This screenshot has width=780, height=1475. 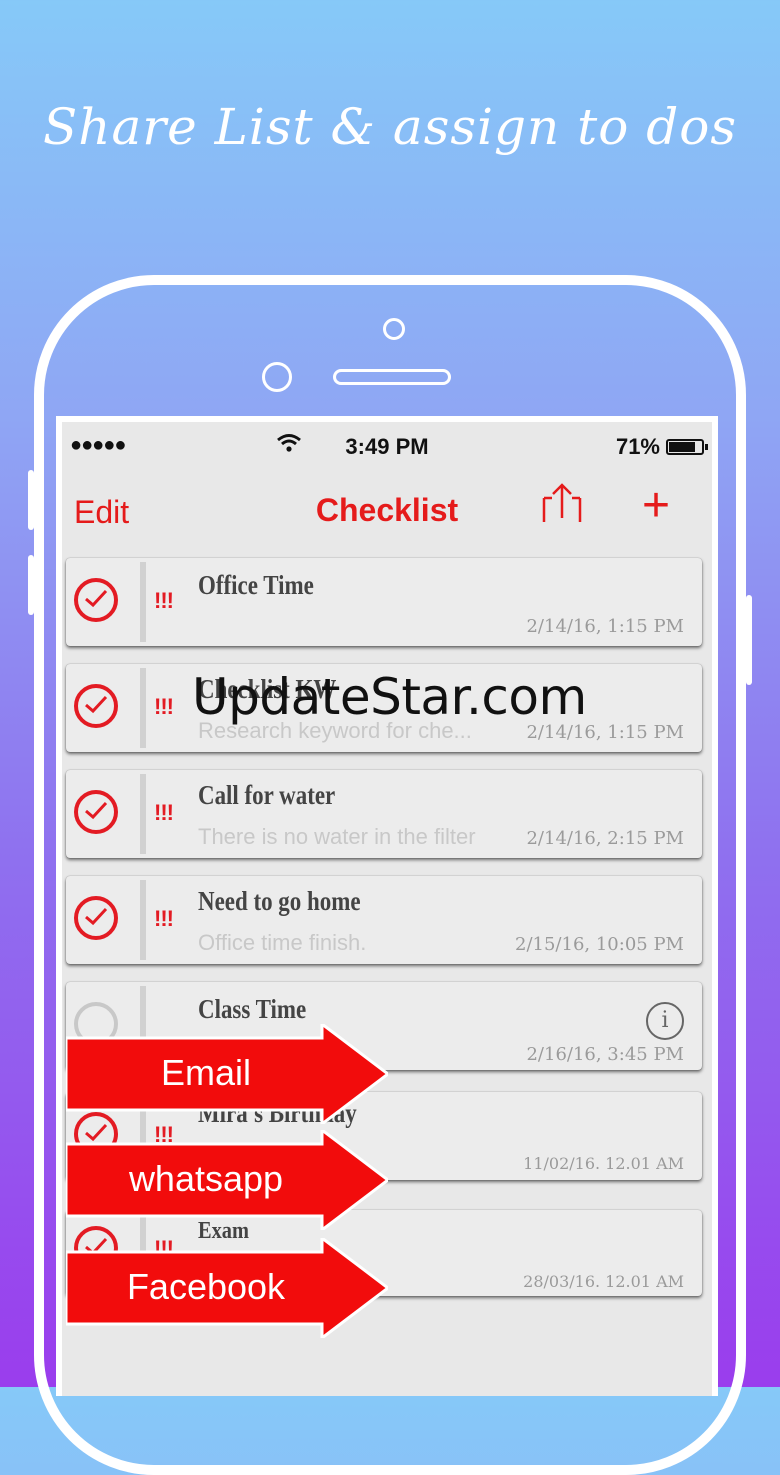 I want to click on phone-side-button-right, so click(x=749, y=640).